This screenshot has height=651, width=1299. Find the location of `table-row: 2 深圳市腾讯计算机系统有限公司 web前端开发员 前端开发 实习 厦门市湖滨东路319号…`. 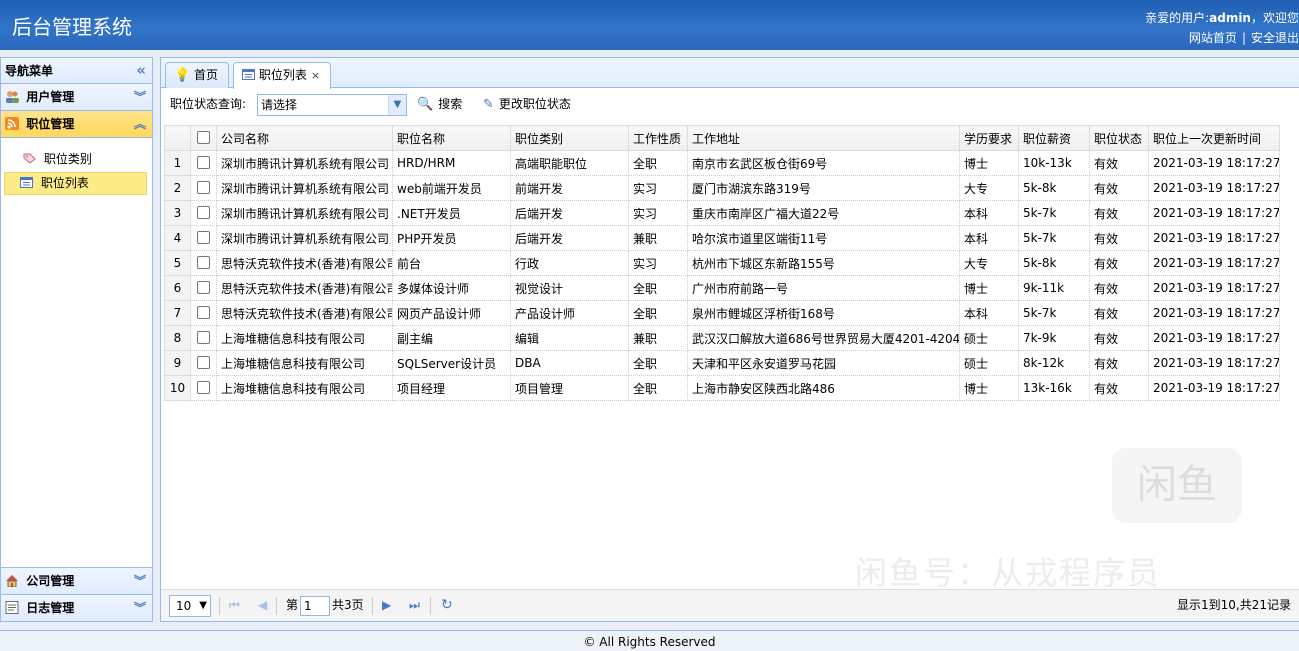

table-row: 2 深圳市腾讯计算机系统有限公司 web前端开发员 前端开发 实习 厦门市湖滨东路319号… is located at coordinates (722, 188).